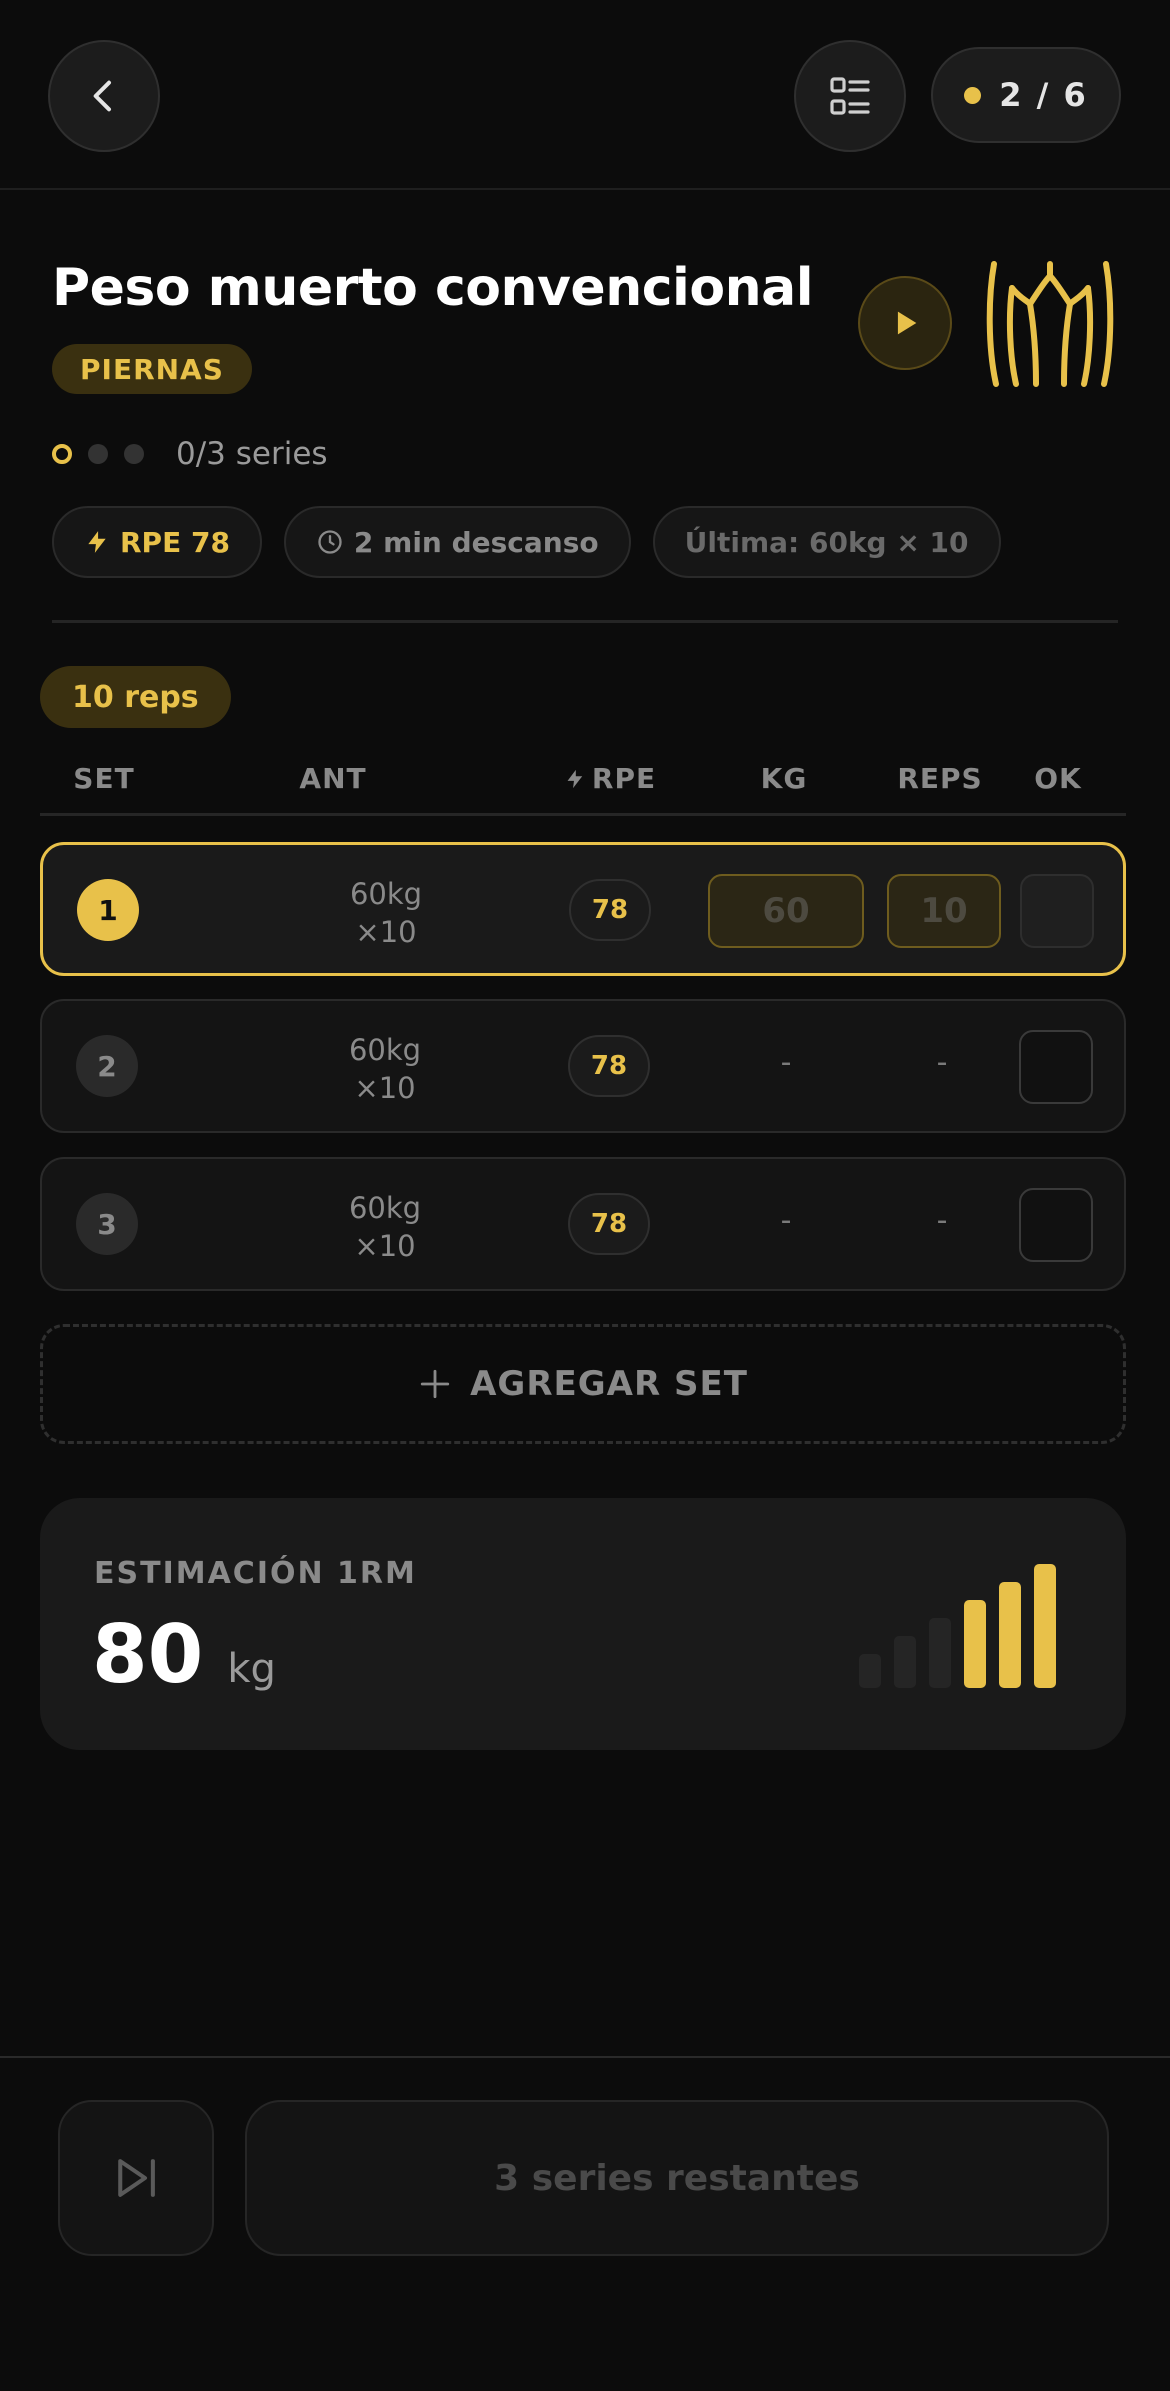 The height and width of the screenshot is (2391, 1170). What do you see at coordinates (609, 1384) in the screenshot?
I see `add-set-label: AGREGAR SET` at bounding box center [609, 1384].